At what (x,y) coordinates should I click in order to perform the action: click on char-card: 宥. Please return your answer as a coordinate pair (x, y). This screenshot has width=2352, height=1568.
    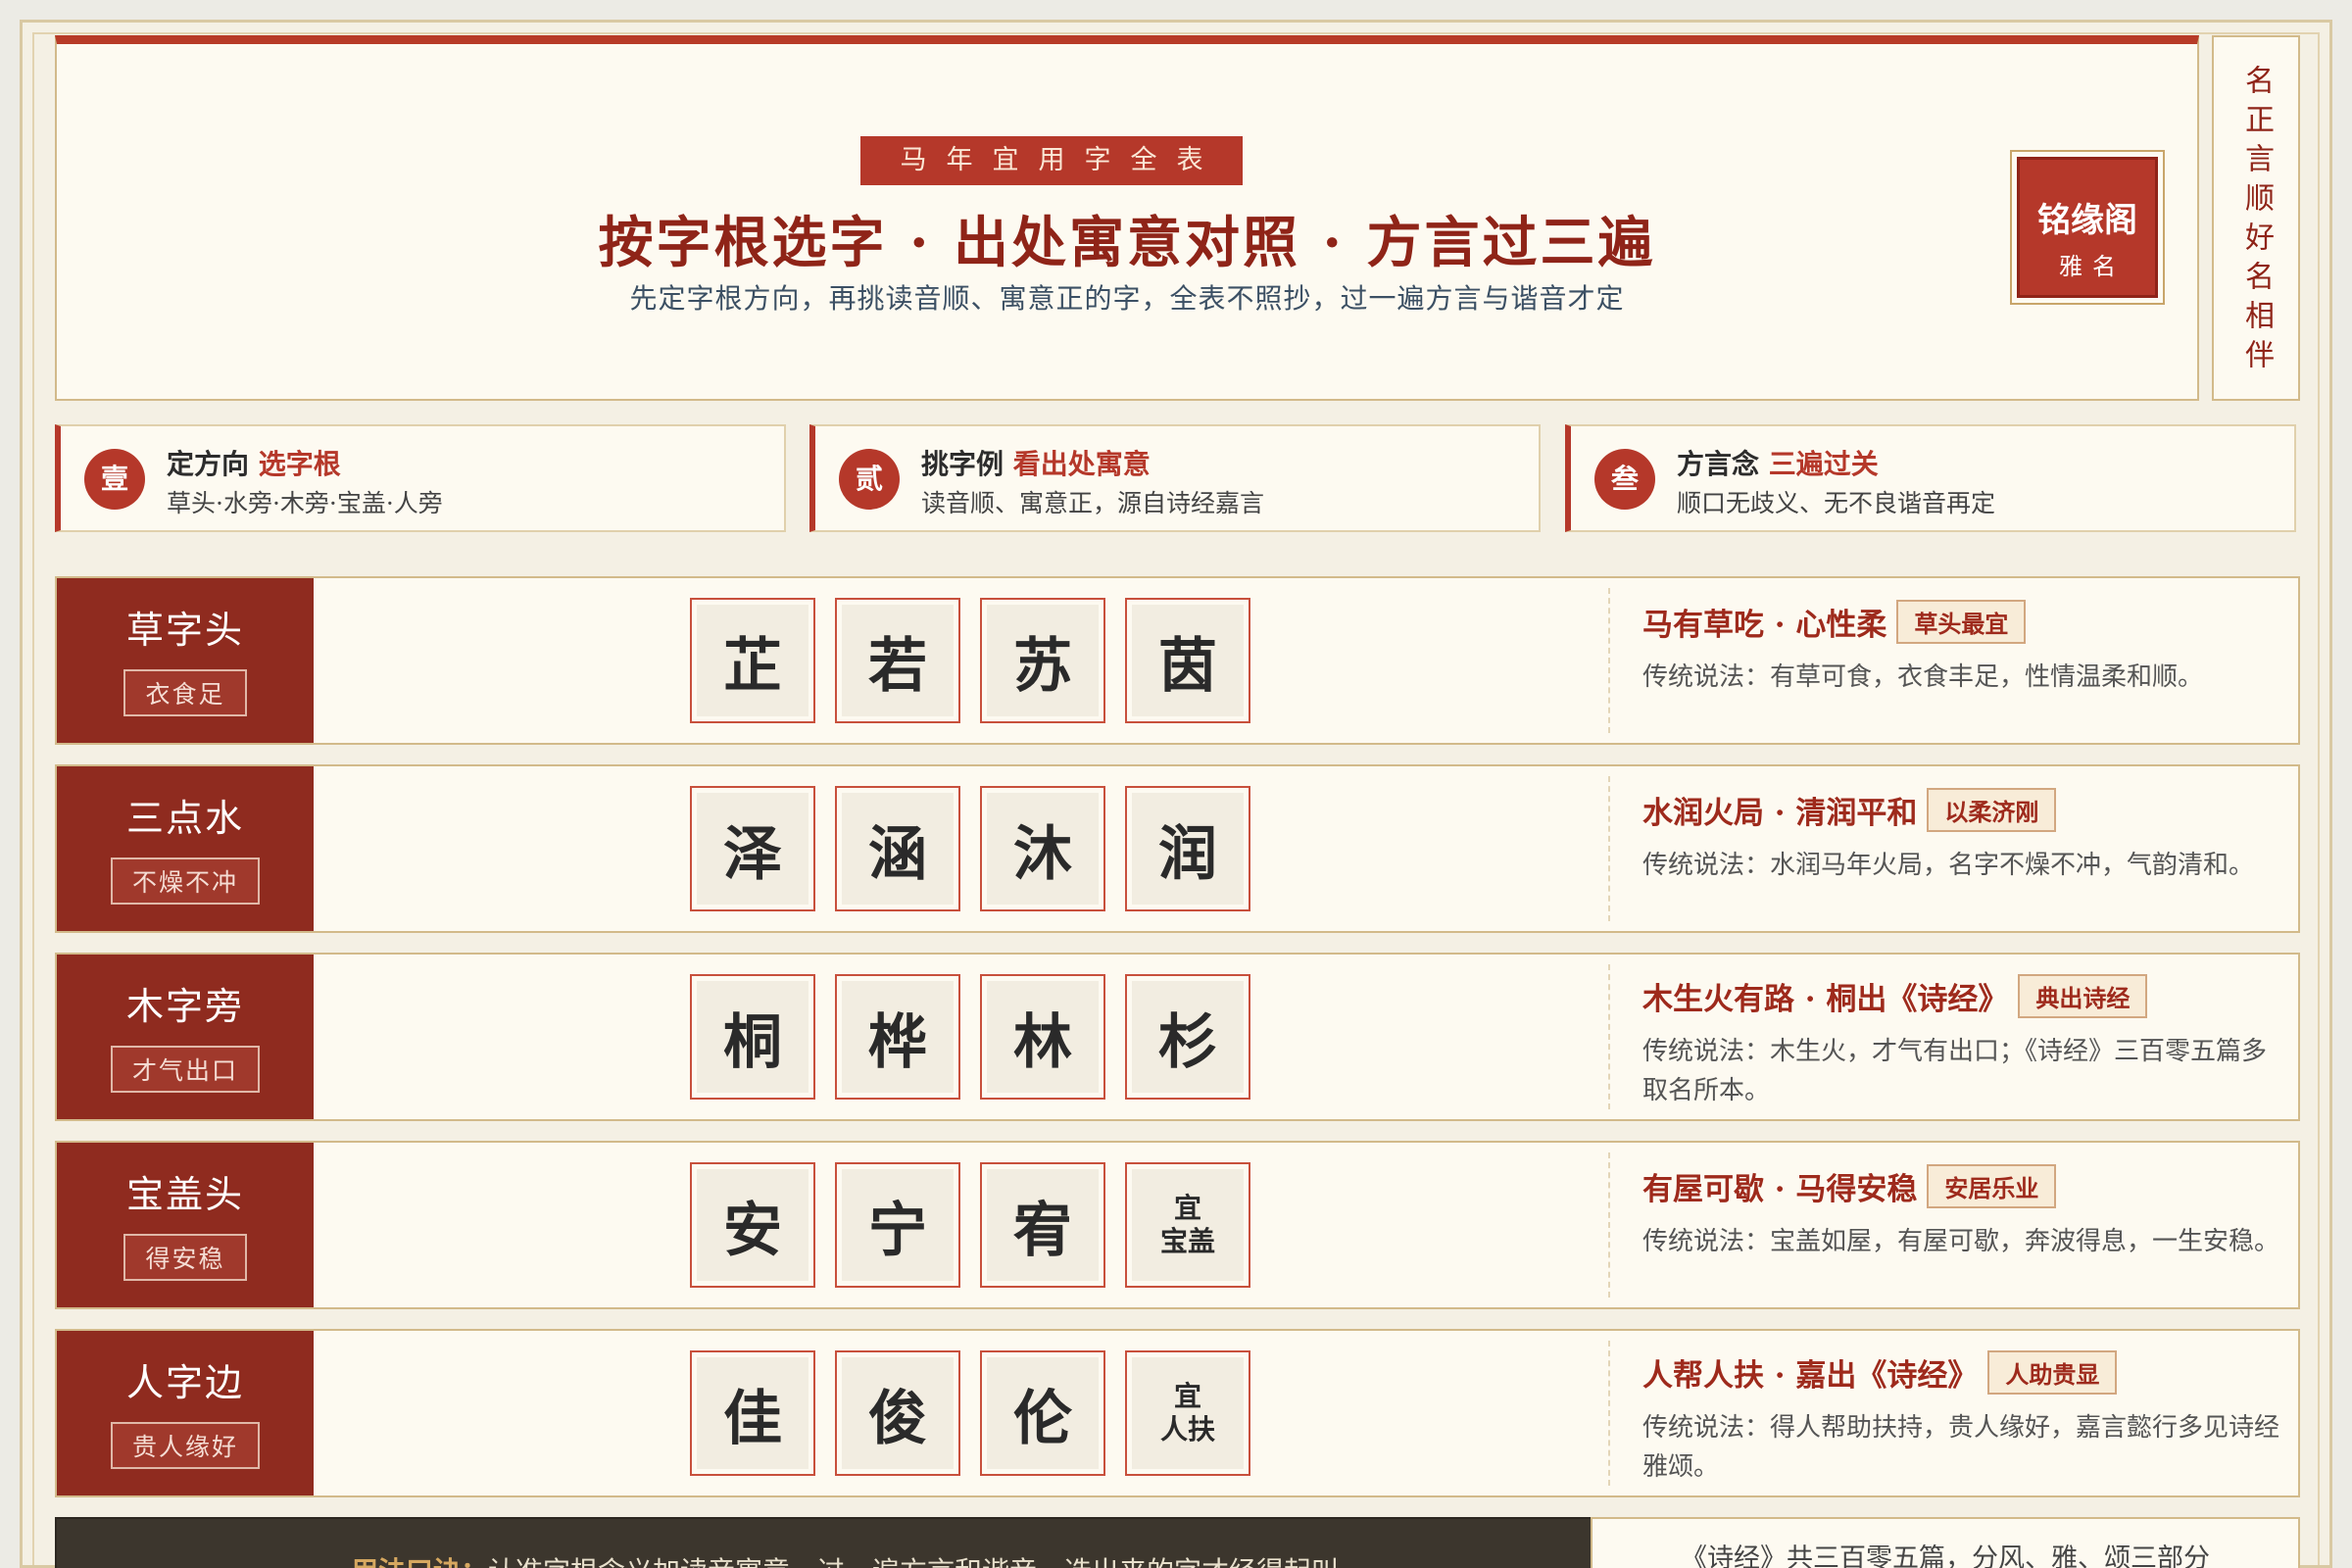
    Looking at the image, I should click on (1042, 1225).